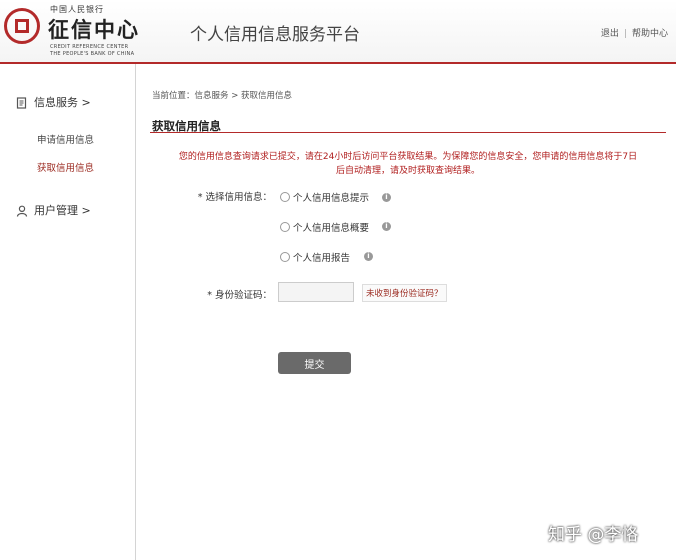 This screenshot has width=676, height=560. I want to click on logout-link: 退出, so click(610, 34).